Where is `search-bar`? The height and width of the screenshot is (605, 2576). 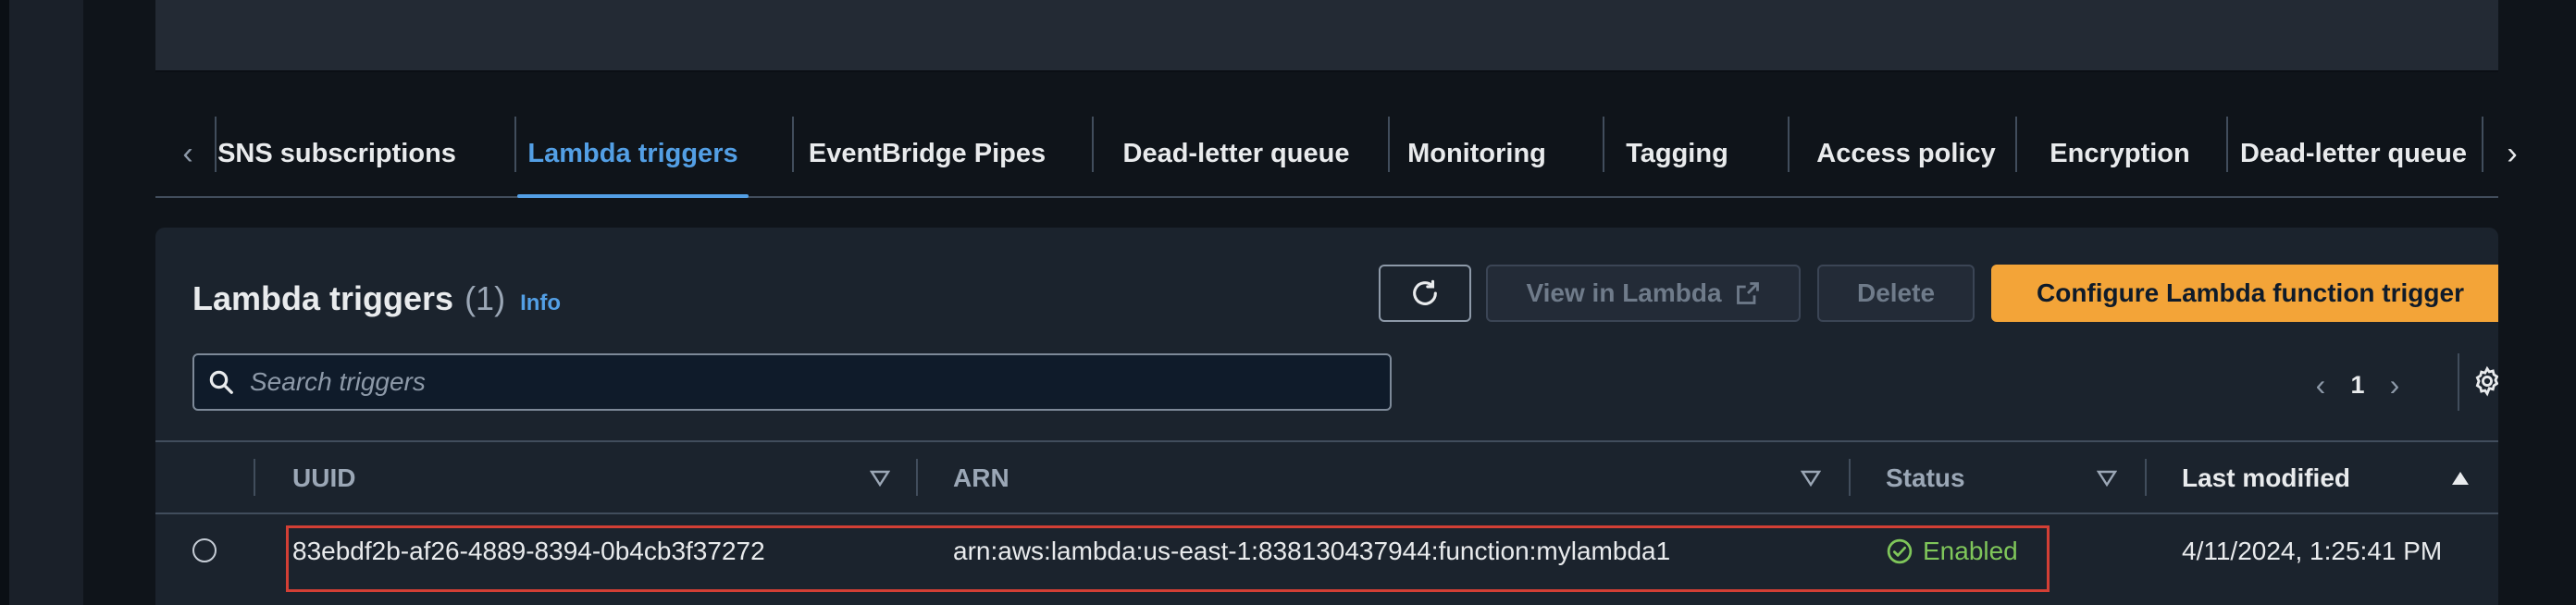 search-bar is located at coordinates (792, 382).